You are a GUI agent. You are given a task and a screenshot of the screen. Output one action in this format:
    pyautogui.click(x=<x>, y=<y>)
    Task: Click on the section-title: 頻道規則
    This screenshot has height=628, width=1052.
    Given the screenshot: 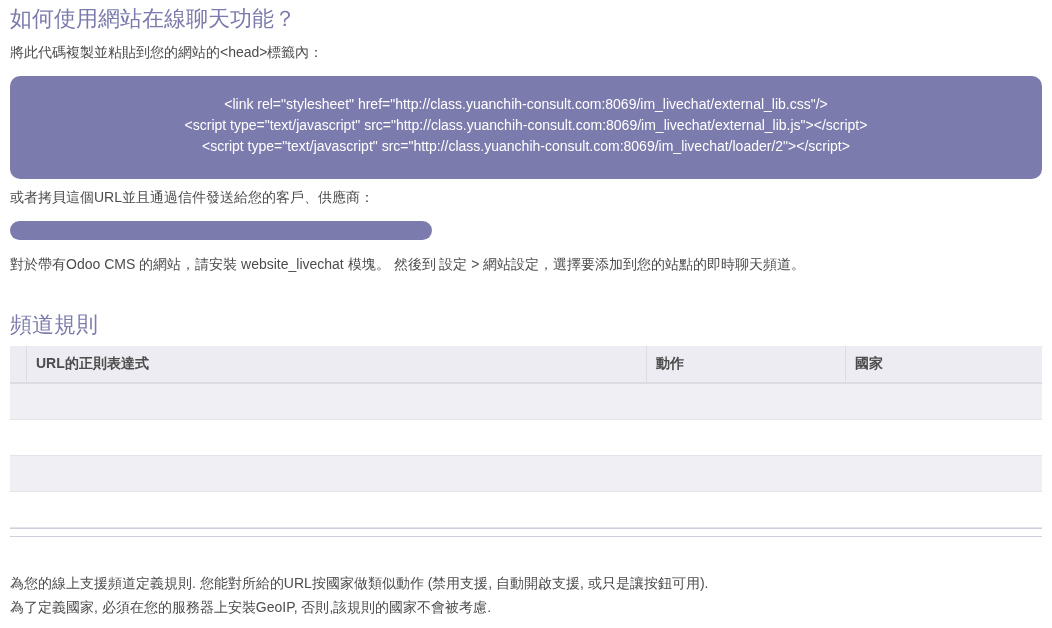 What is the action you would take?
    pyautogui.click(x=54, y=325)
    